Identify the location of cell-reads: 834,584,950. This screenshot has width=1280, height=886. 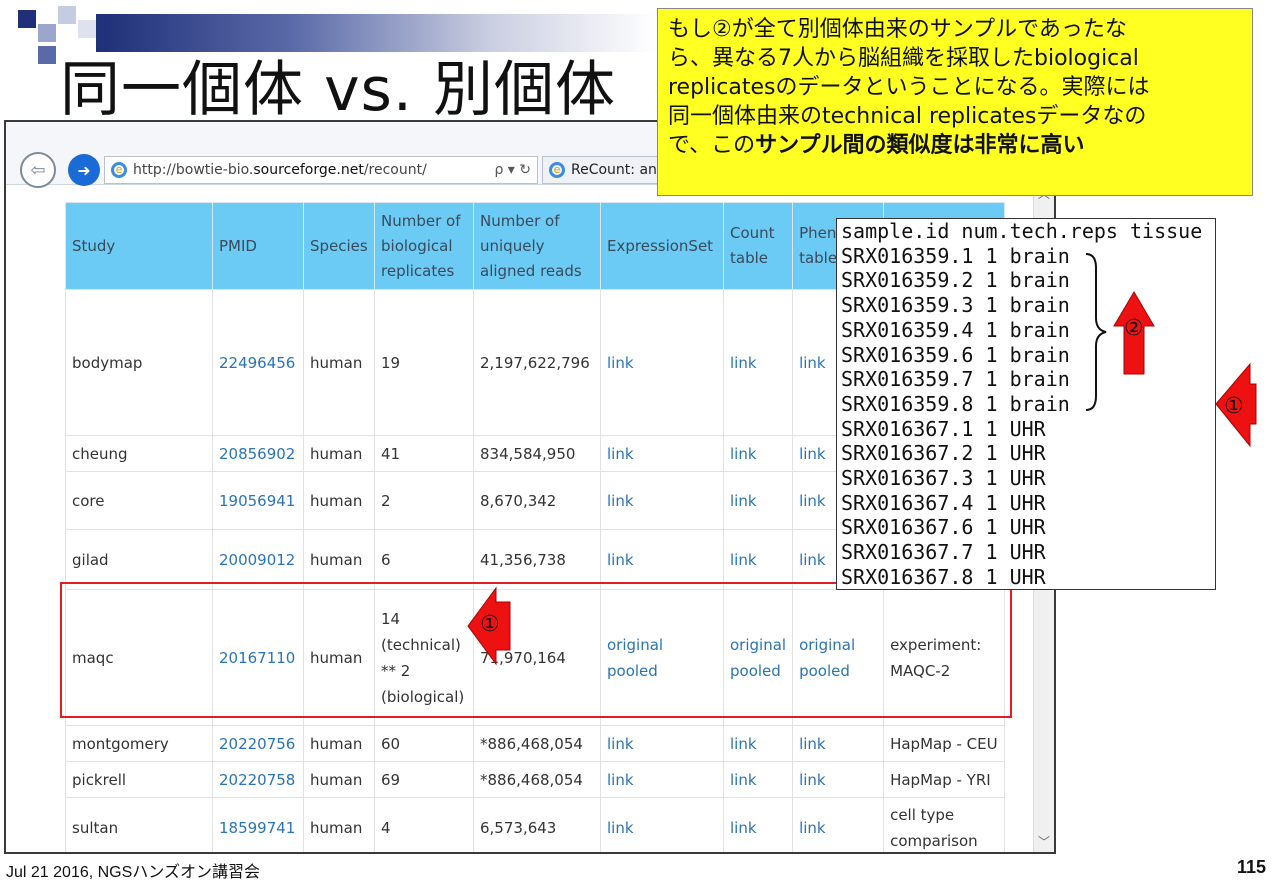
(537, 453).